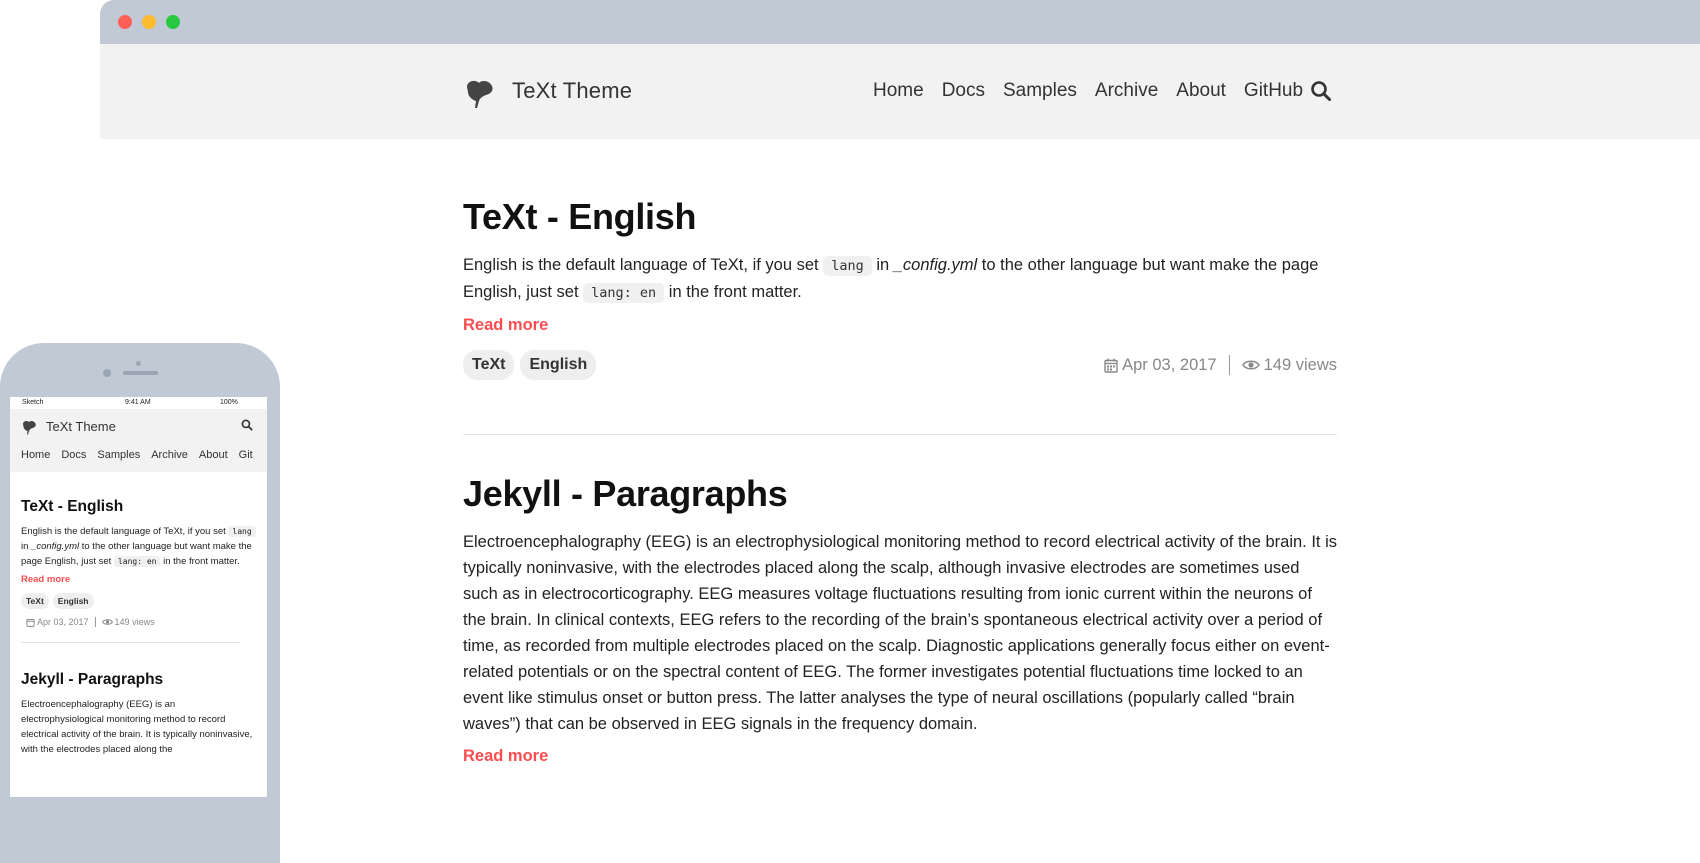 This screenshot has width=1700, height=863. What do you see at coordinates (1088, 91) in the screenshot?
I see `main-nav: Home Docs Samples Archive About GitHub` at bounding box center [1088, 91].